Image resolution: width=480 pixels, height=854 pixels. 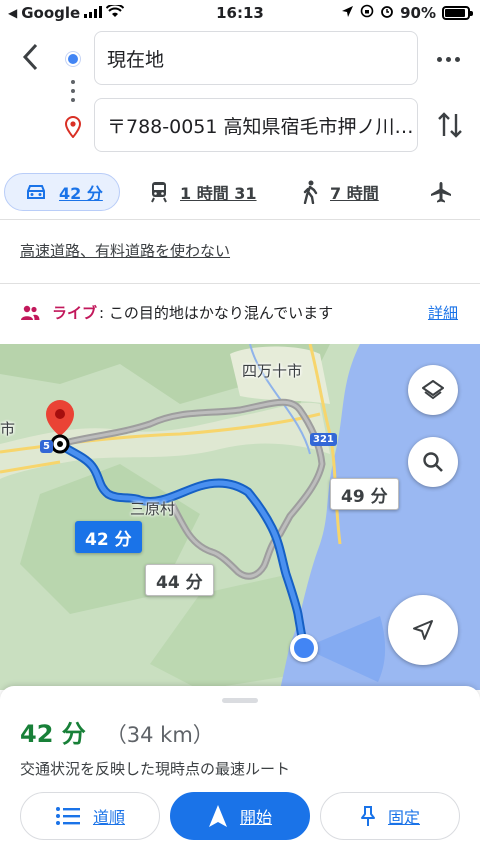 I want to click on live-message: : この目的地はかなり混んでいます, so click(x=216, y=313).